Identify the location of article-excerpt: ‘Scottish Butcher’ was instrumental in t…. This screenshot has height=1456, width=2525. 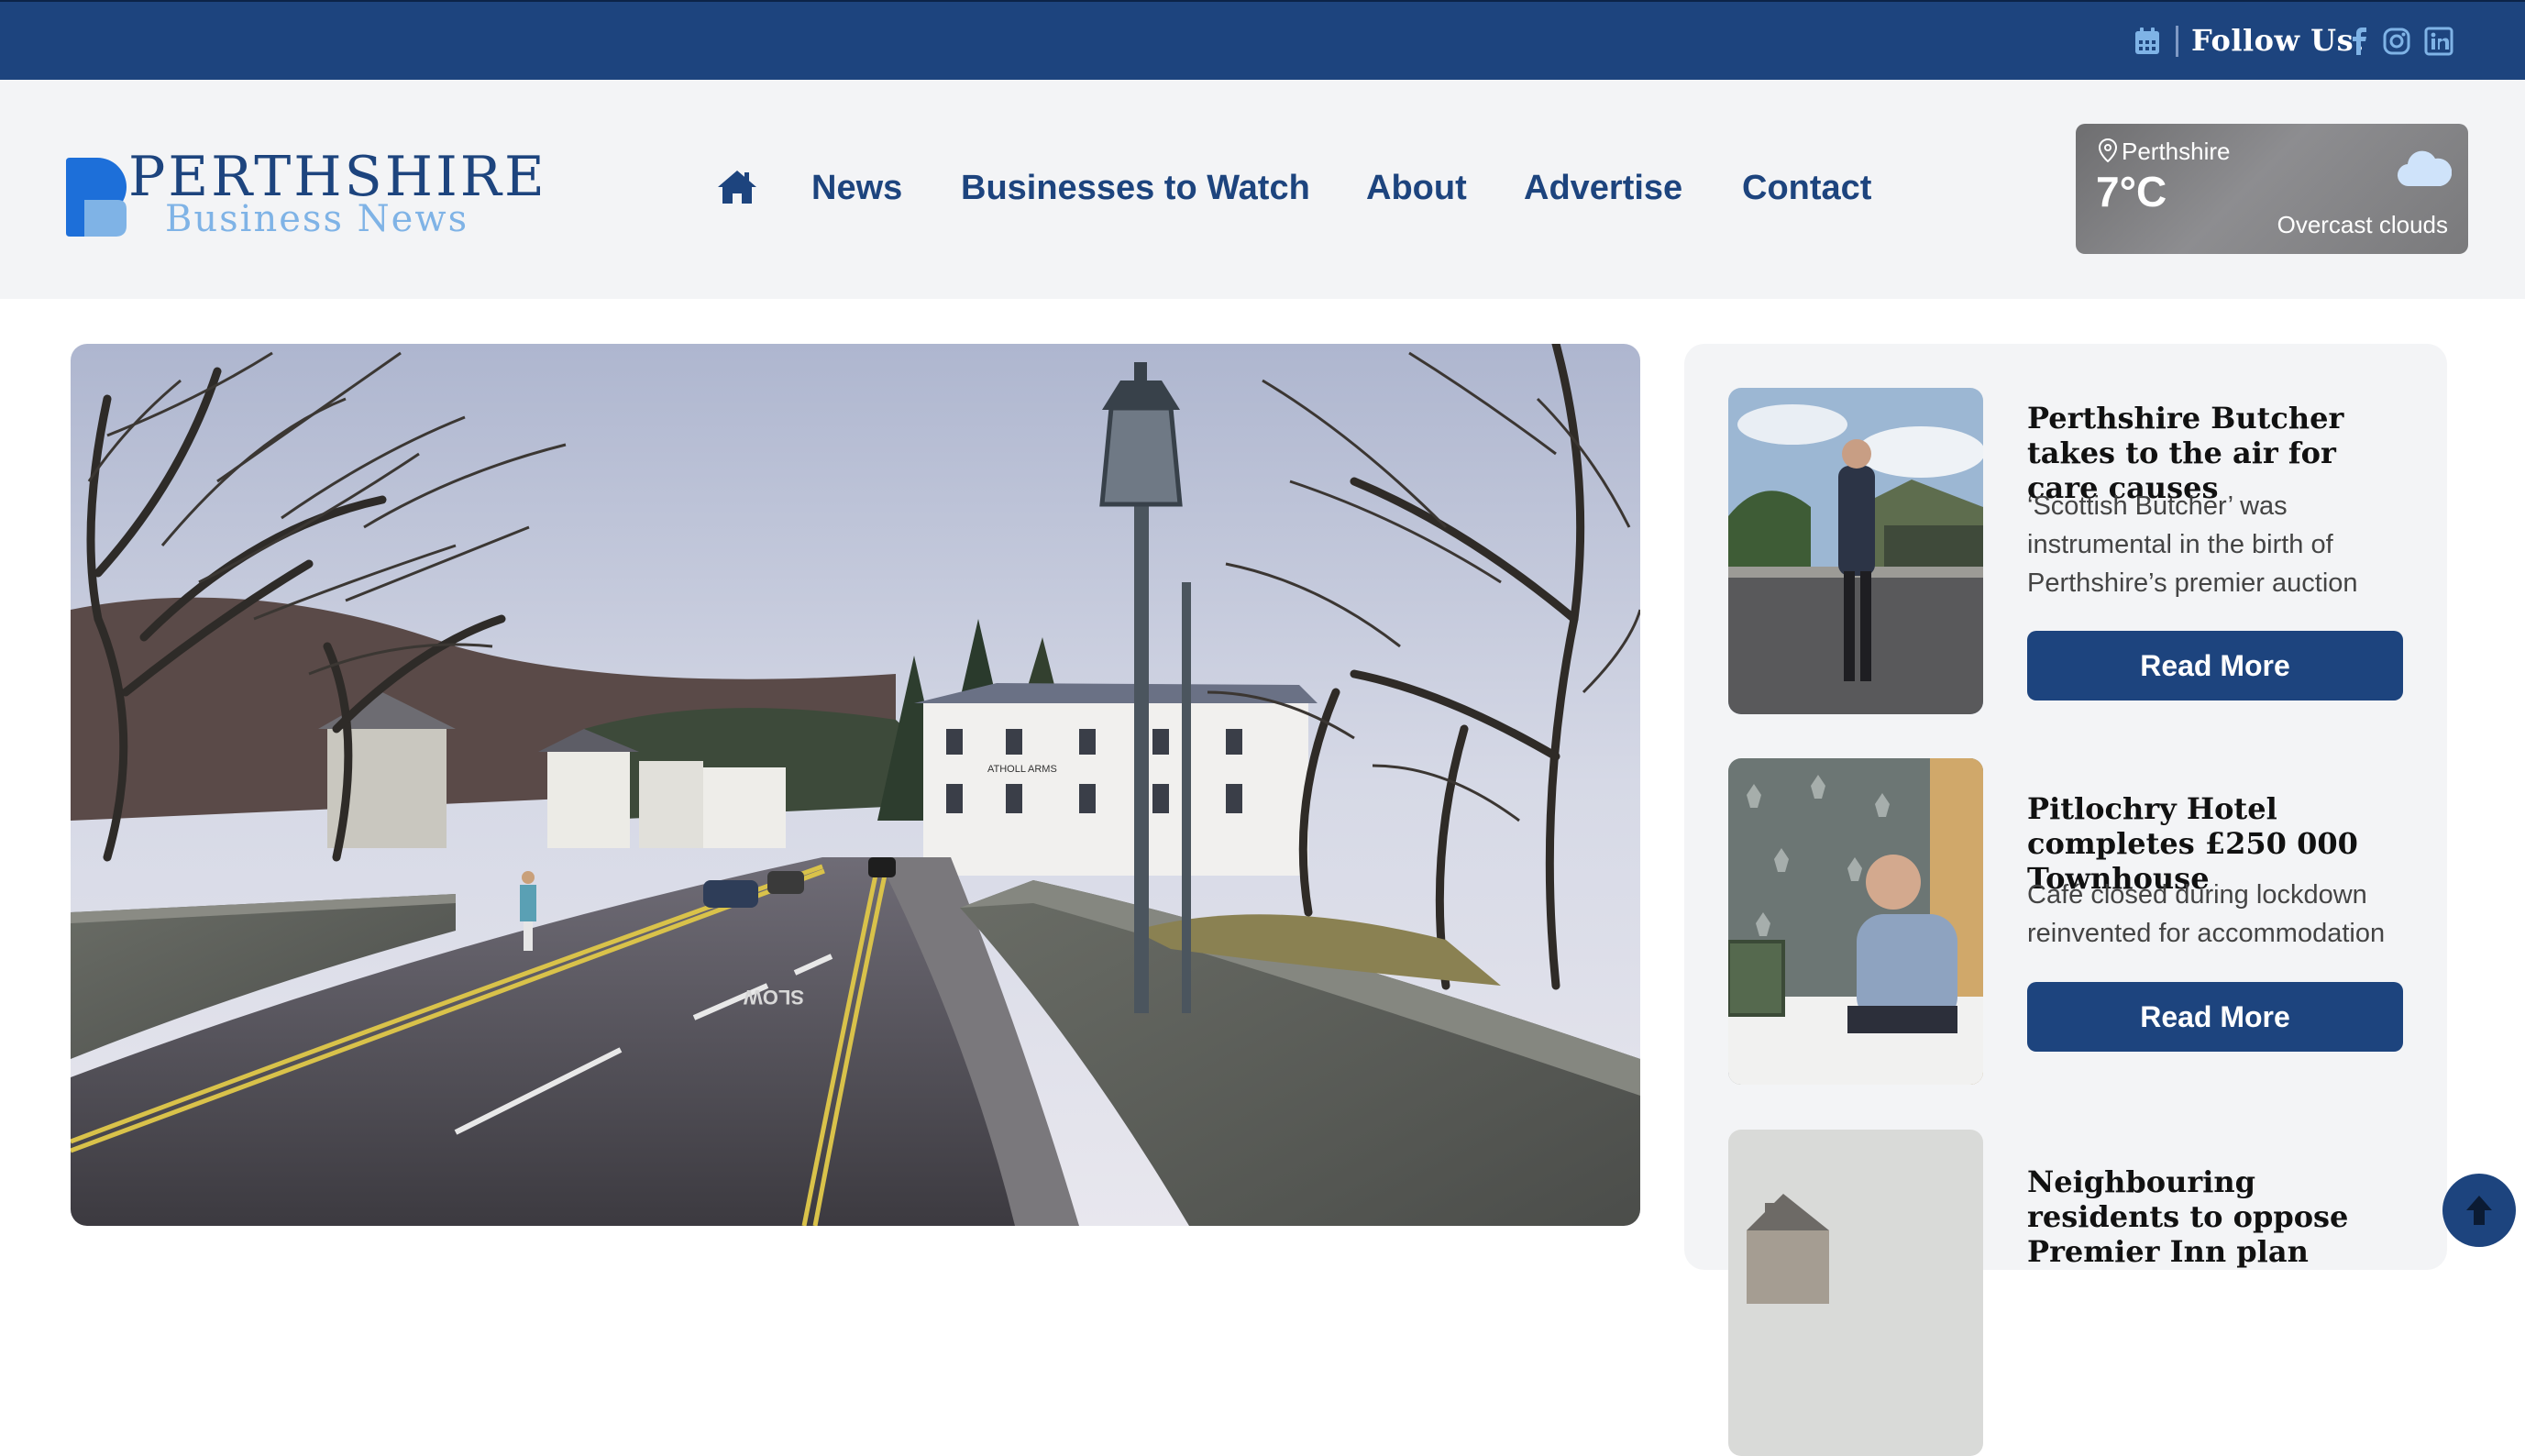
(2192, 544).